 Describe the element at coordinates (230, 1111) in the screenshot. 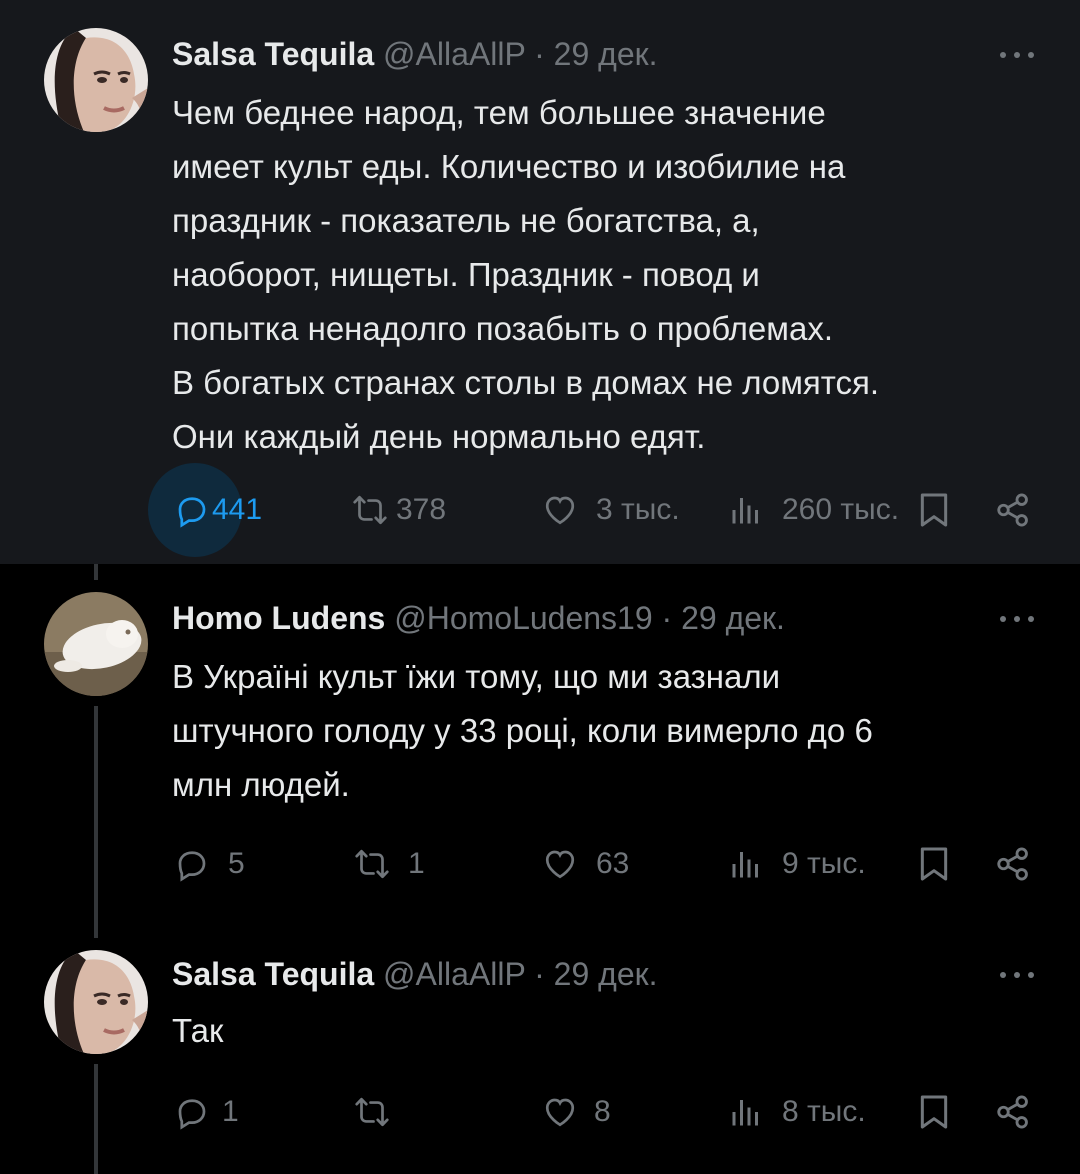

I see `reply-count: 1` at that location.